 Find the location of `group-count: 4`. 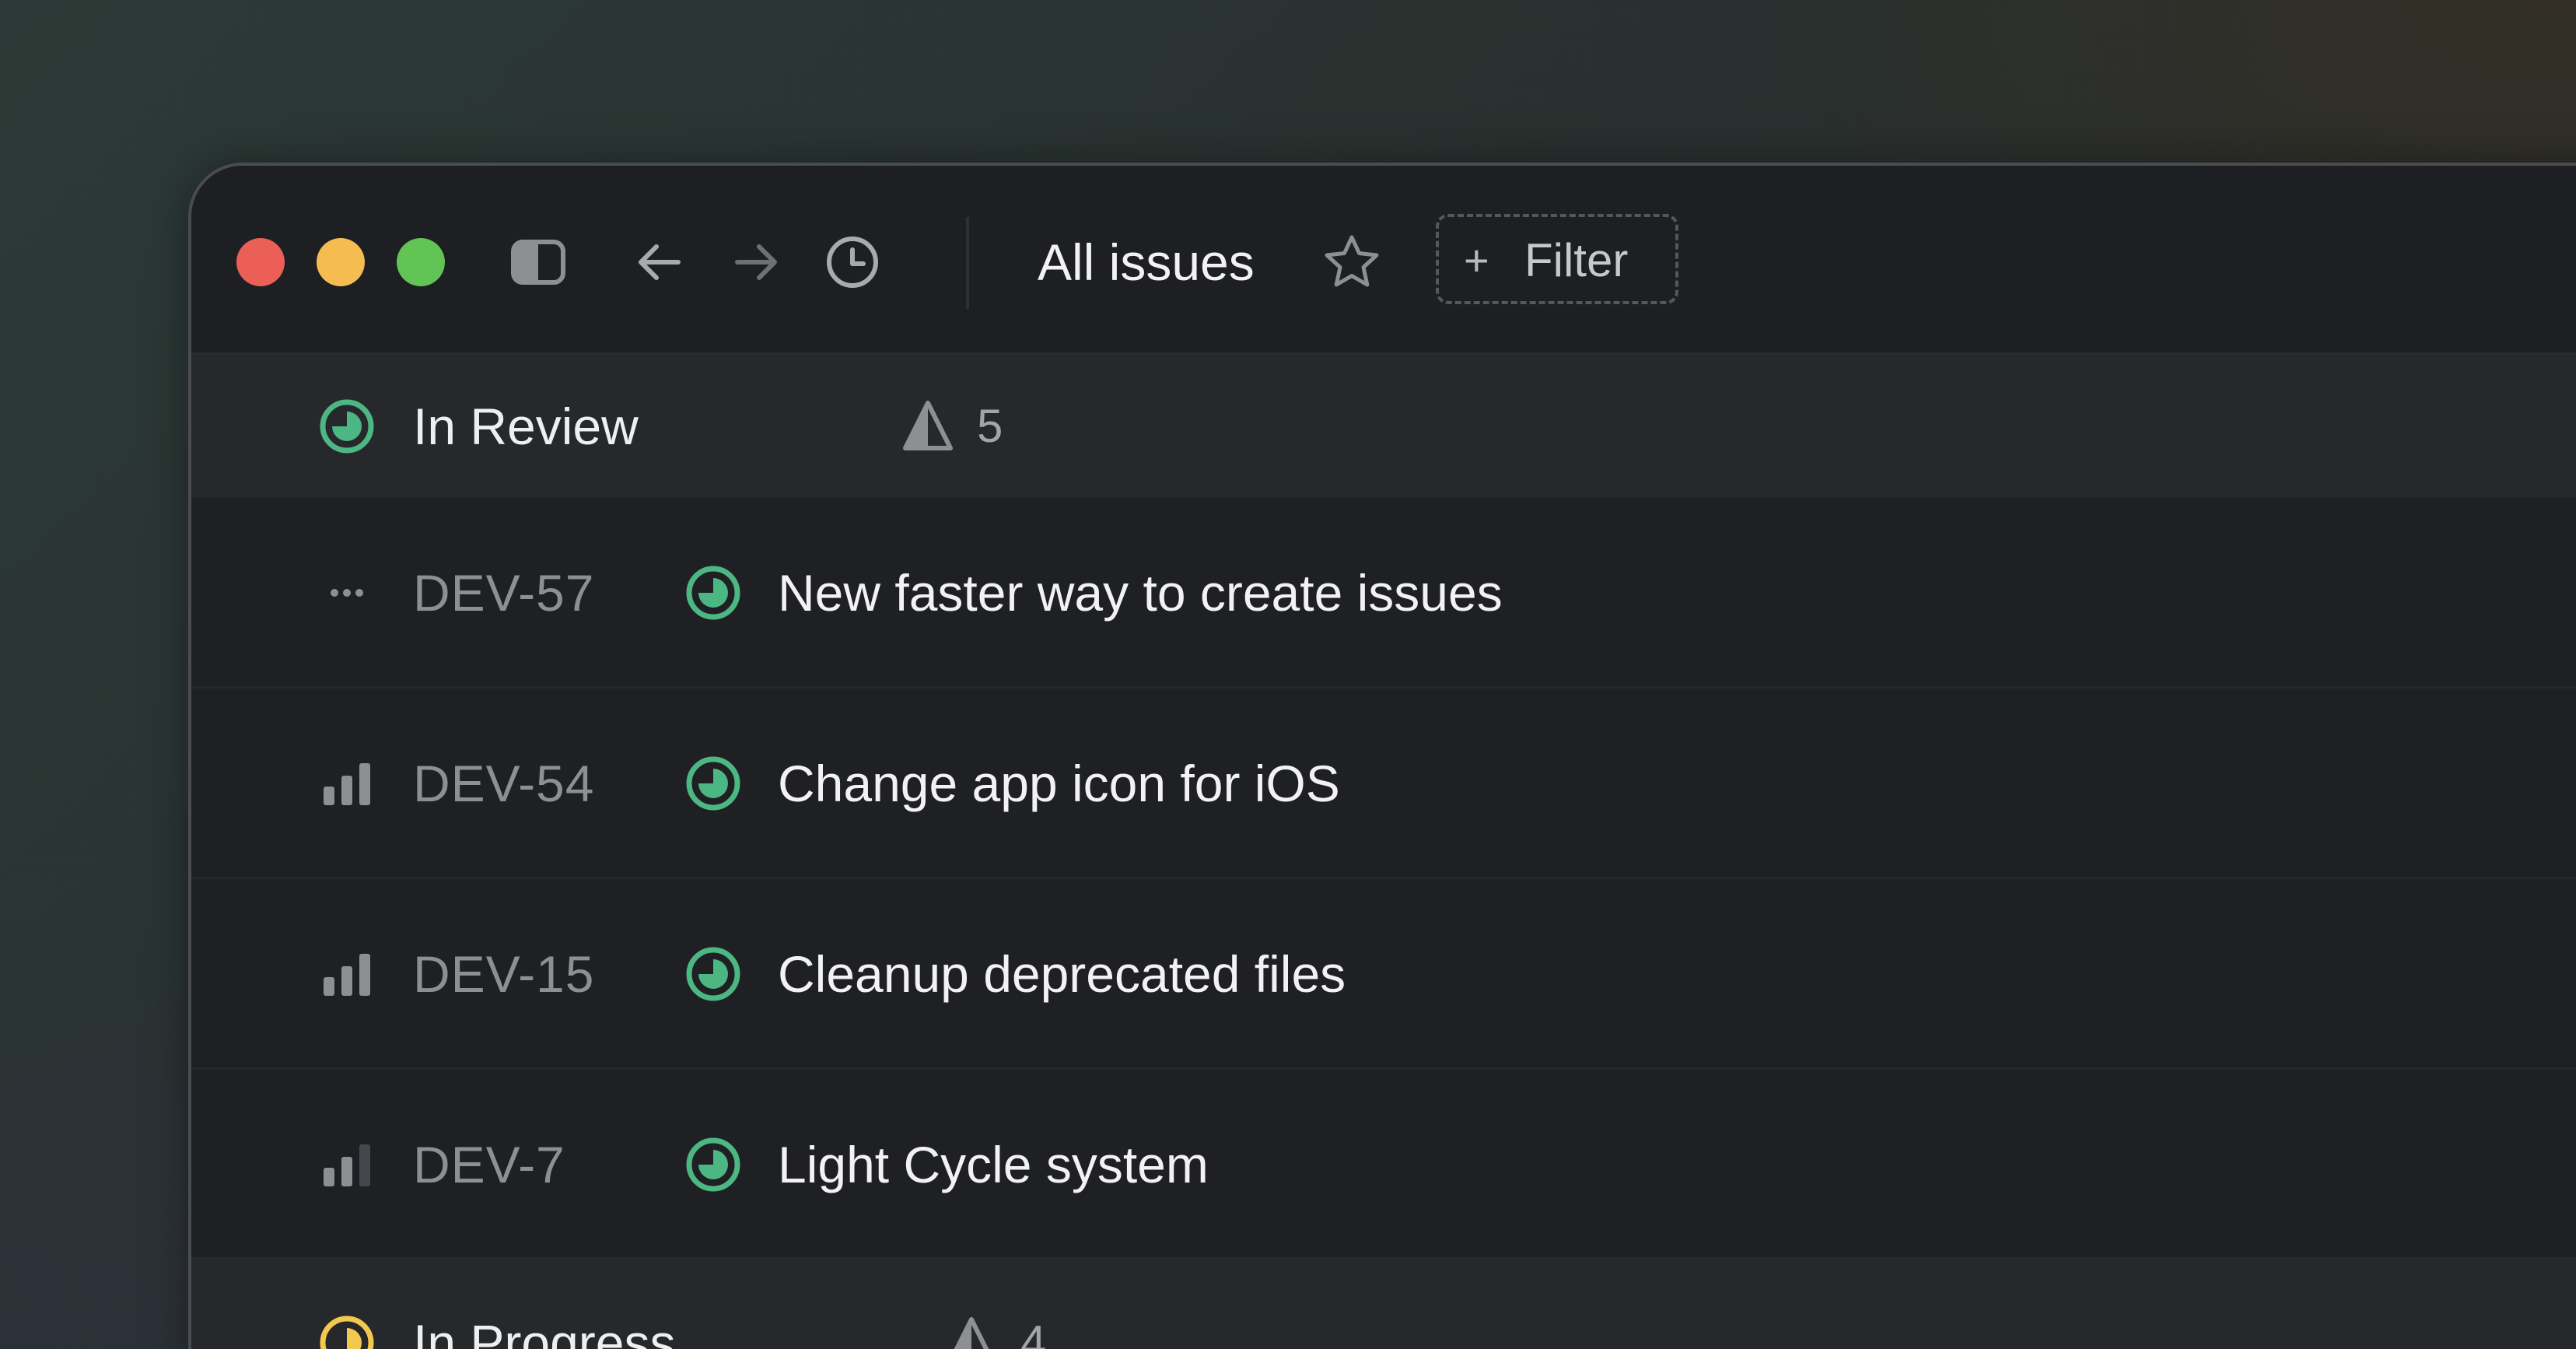

group-count: 4 is located at coordinates (1034, 1332).